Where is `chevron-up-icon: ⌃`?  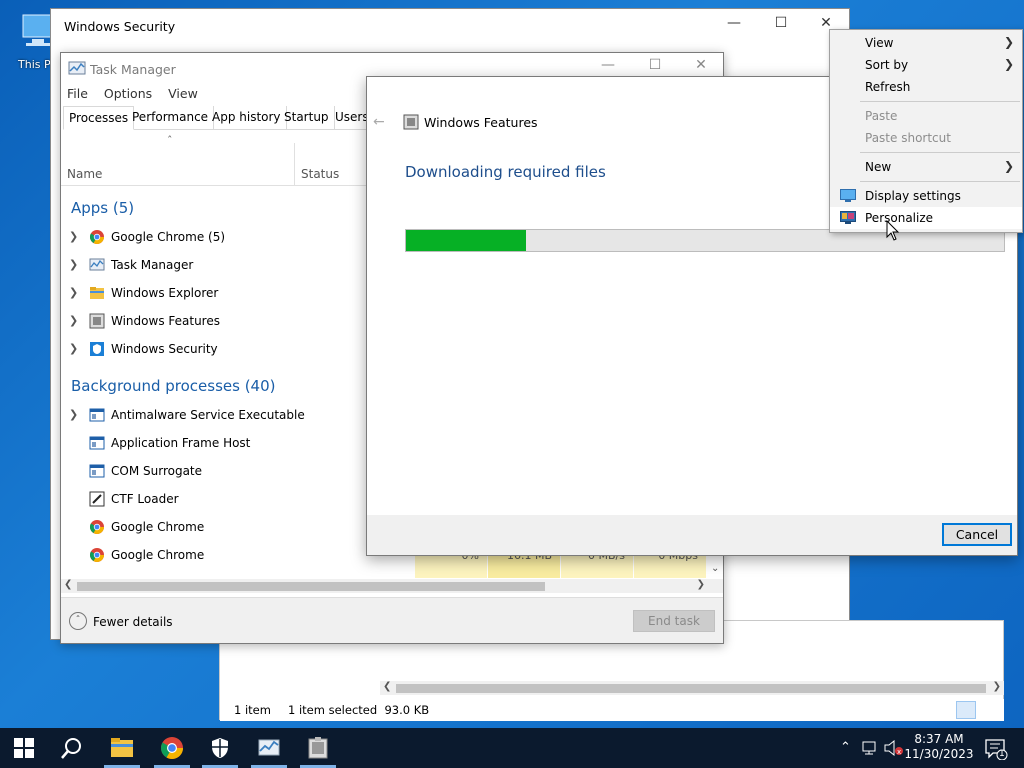
chevron-up-icon: ⌃ is located at coordinates (845, 747).